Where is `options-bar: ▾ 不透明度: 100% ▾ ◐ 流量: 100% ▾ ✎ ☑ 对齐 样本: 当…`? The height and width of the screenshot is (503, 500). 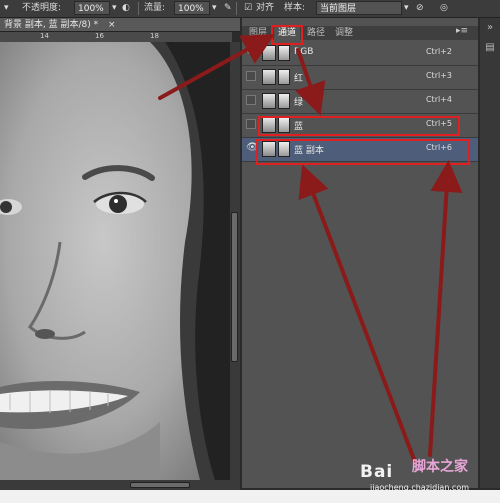 options-bar: ▾ 不透明度: 100% ▾ ◐ 流量: 100% ▾ ✎ ☑ 对齐 样本: 当… is located at coordinates (250, 9).